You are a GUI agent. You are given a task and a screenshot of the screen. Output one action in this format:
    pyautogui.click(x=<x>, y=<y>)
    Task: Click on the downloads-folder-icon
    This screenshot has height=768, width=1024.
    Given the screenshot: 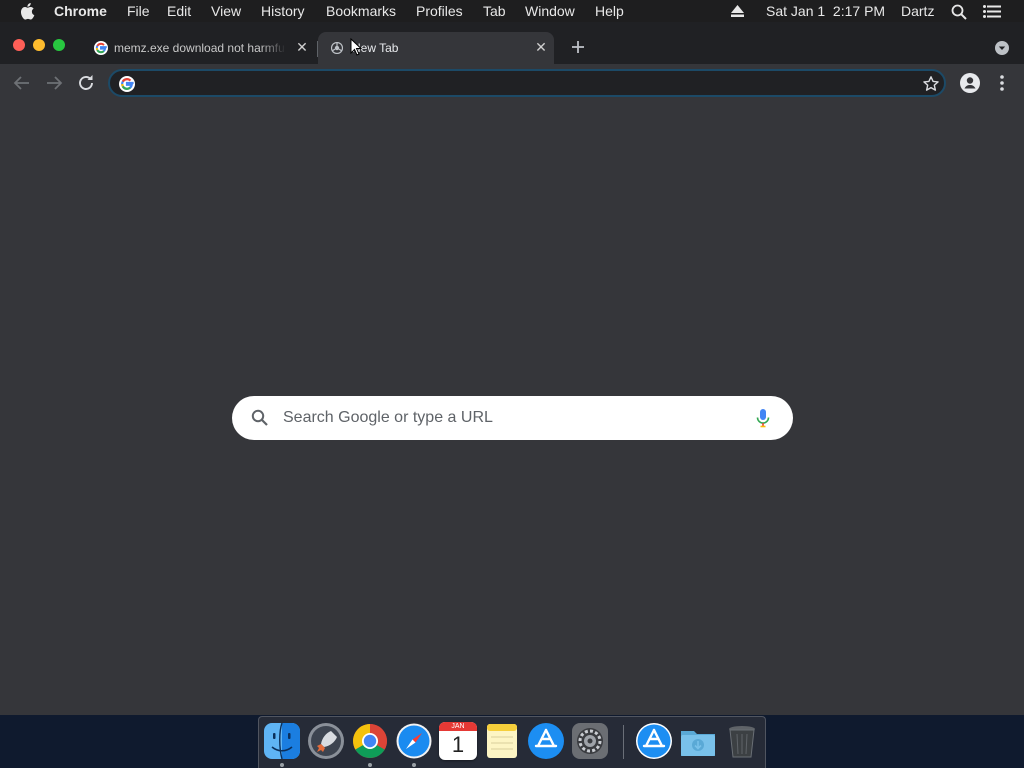 What is the action you would take?
    pyautogui.click(x=698, y=741)
    